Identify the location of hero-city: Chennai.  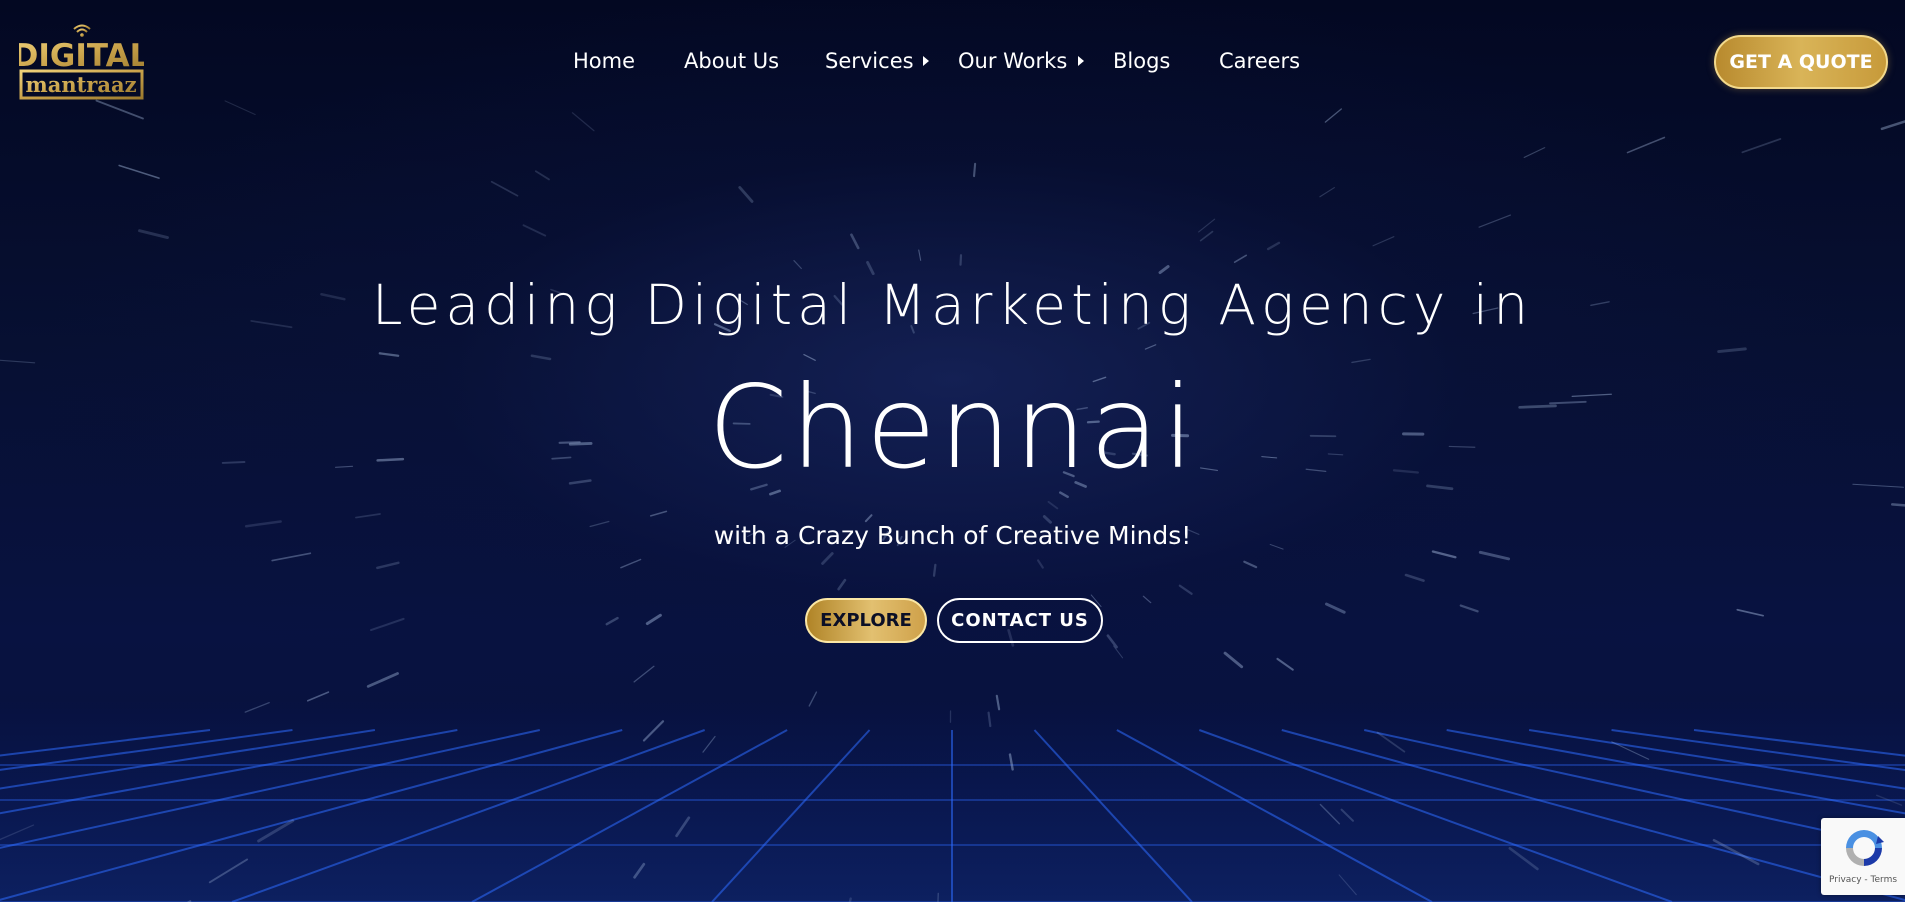
(952, 427).